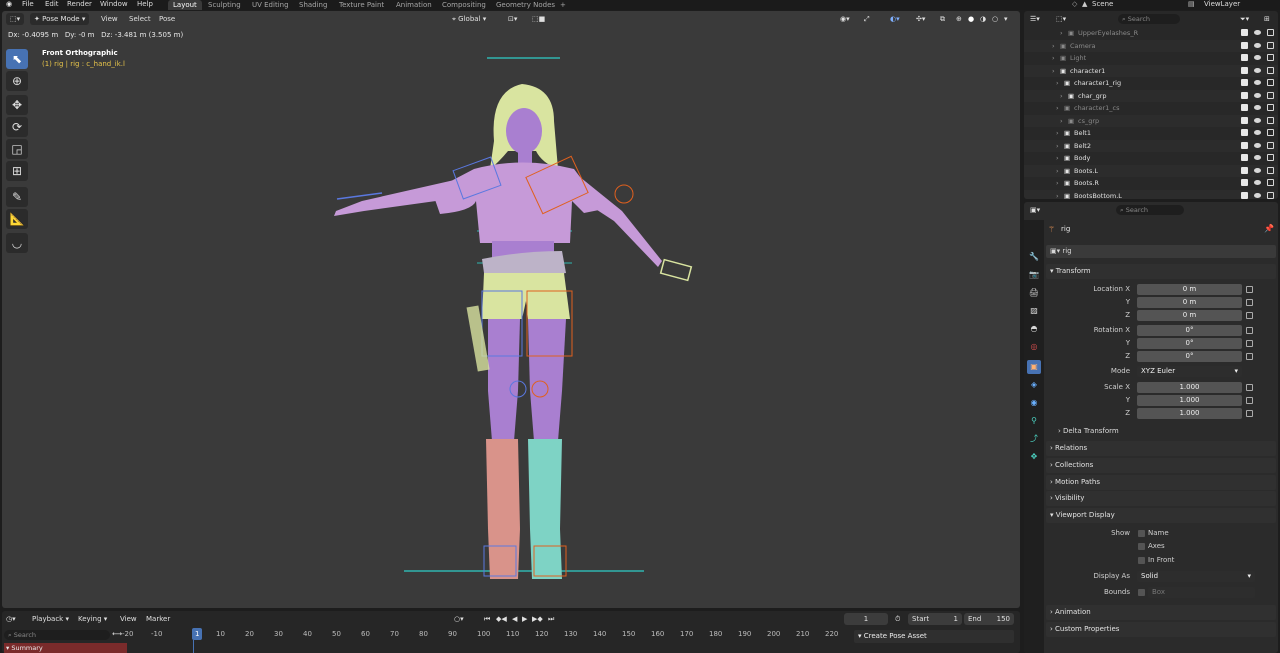 Image resolution: width=1280 pixels, height=653 pixels. I want to click on add-workspace-button: +, so click(563, 5).